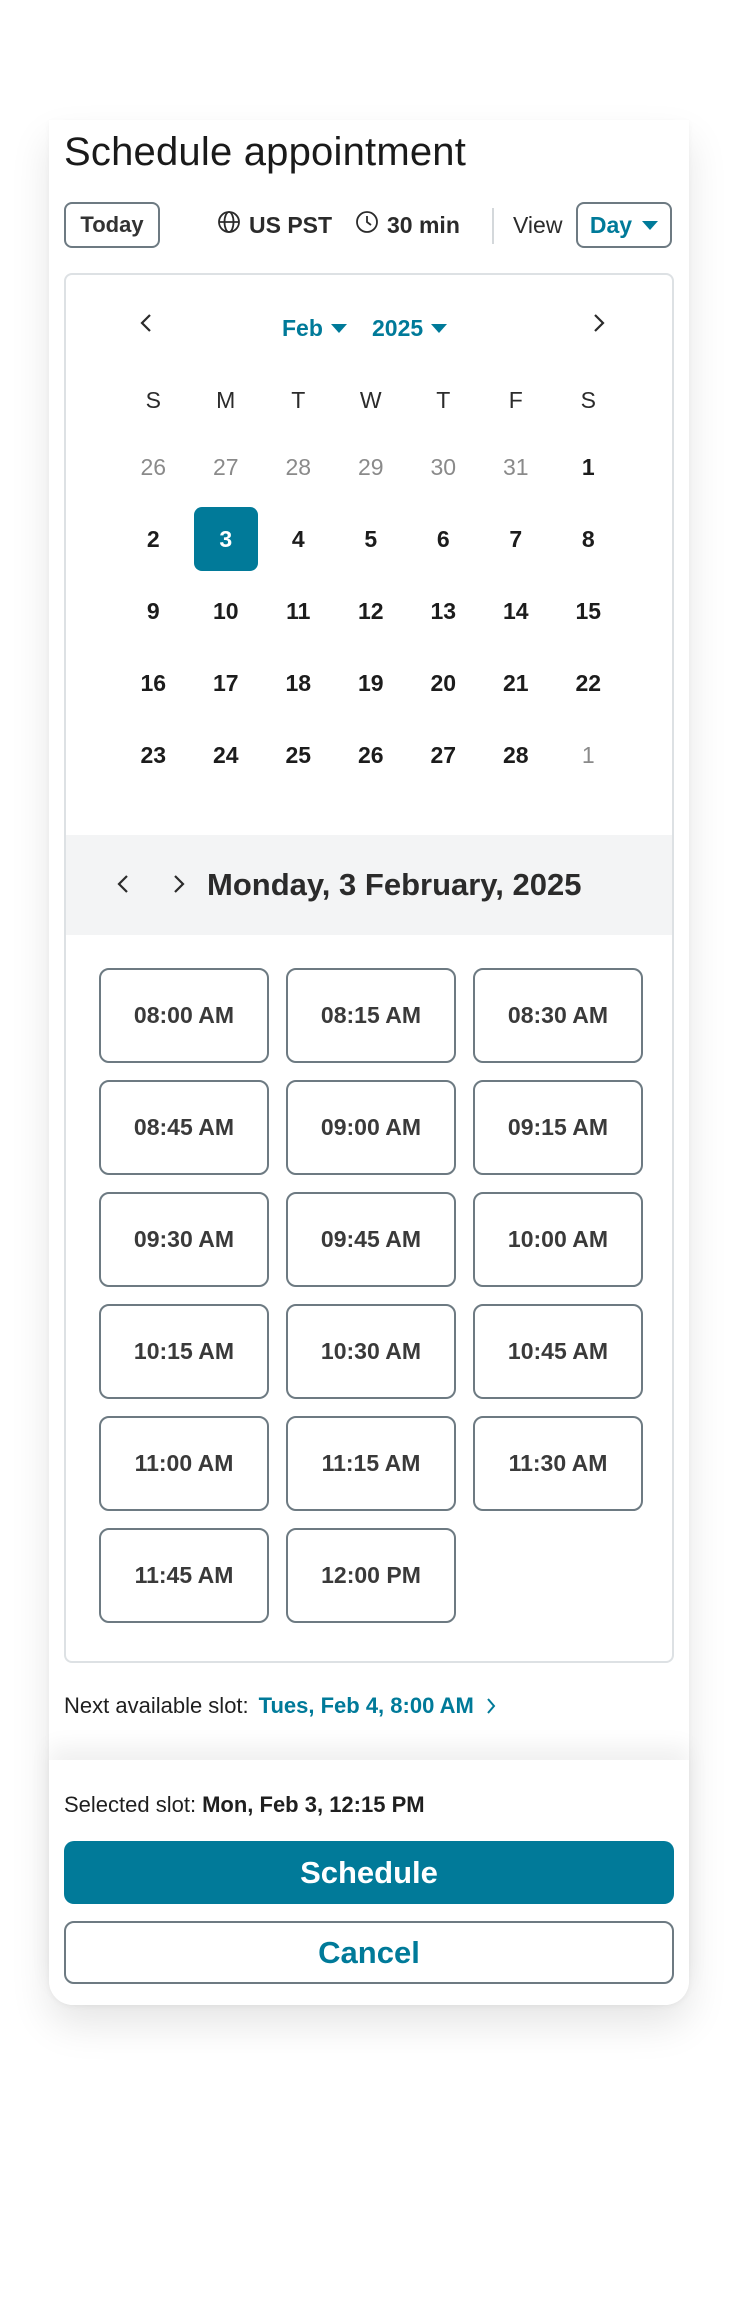 The height and width of the screenshot is (2306, 738). I want to click on timezone-indicator: US PST, so click(274, 225).